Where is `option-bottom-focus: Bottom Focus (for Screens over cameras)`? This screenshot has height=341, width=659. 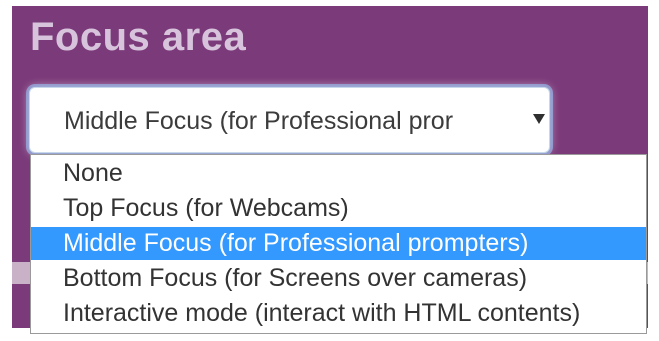
option-bottom-focus: Bottom Focus (for Screens over cameras) is located at coordinates (338, 278).